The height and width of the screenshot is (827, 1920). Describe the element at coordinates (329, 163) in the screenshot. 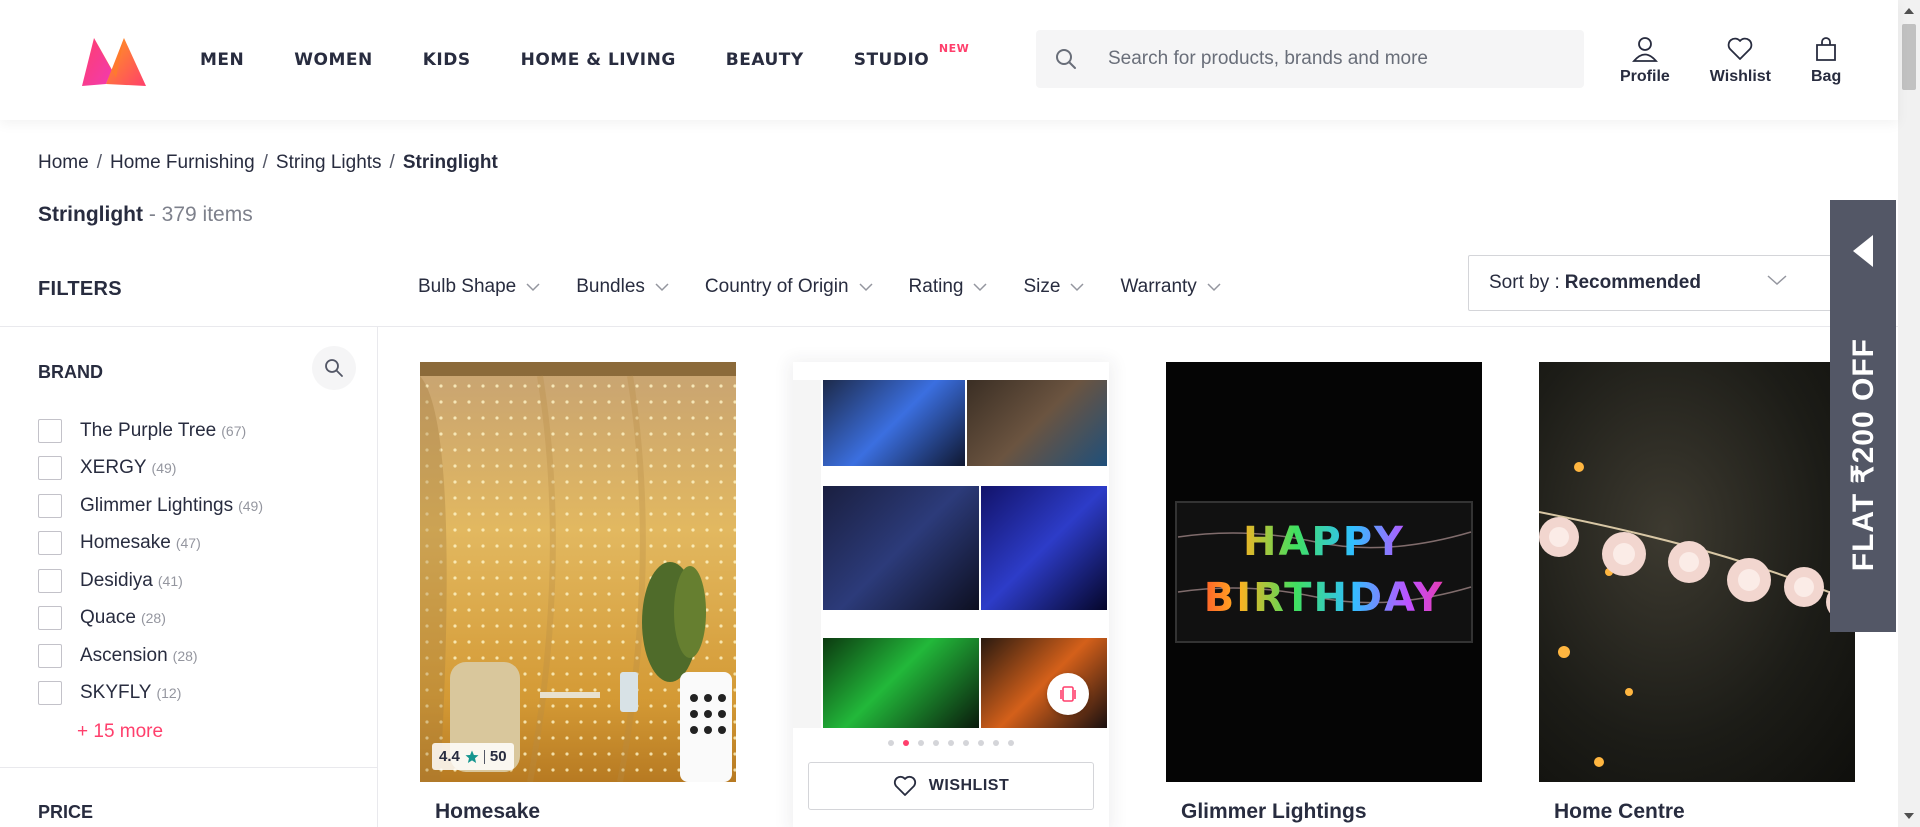

I see `breadcrumb-string-lights: String Lights` at that location.